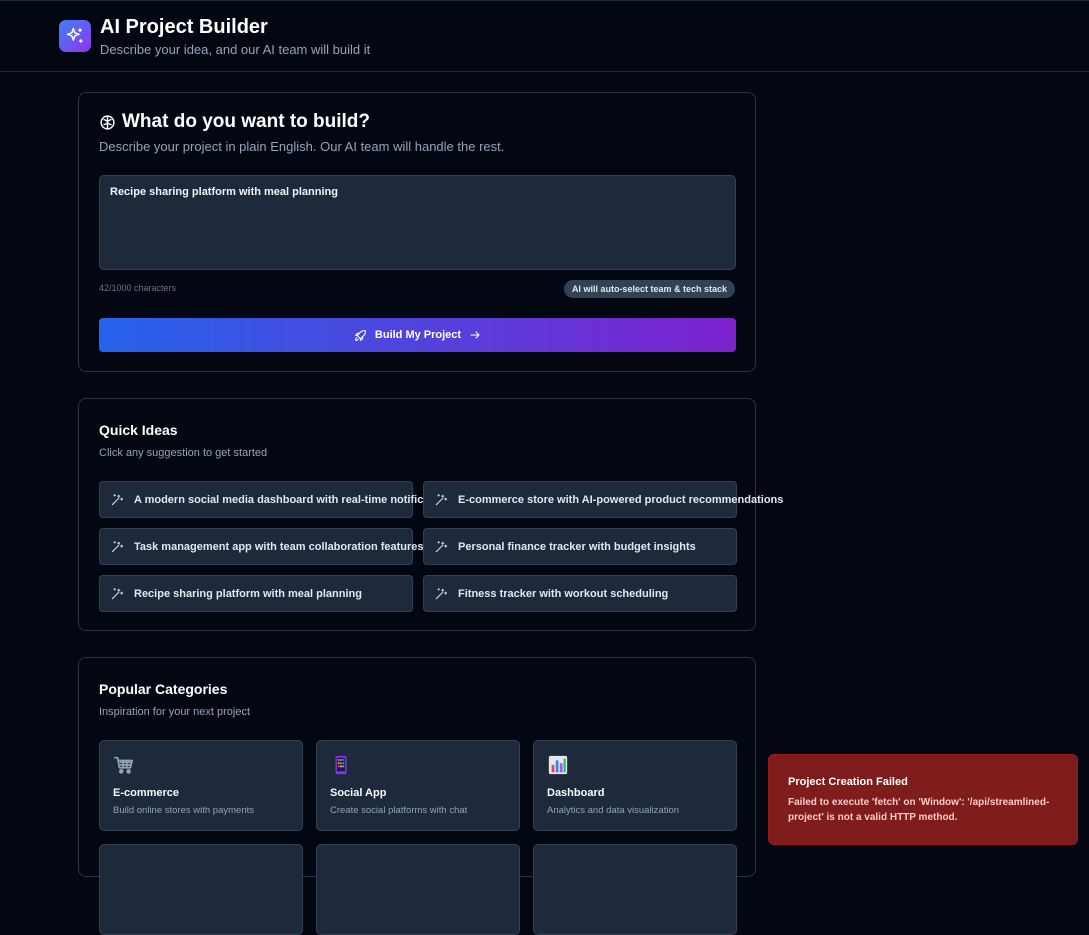 The width and height of the screenshot is (1089, 935). What do you see at coordinates (613, 810) in the screenshot?
I see `category-description: Analytics and data visualization` at bounding box center [613, 810].